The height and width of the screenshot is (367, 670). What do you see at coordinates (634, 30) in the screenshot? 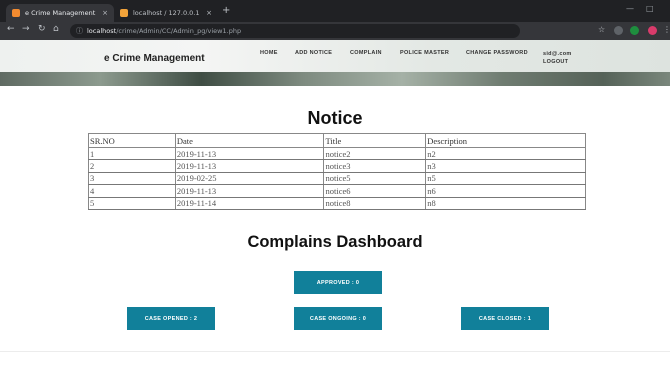
I see `extension-green-icon` at bounding box center [634, 30].